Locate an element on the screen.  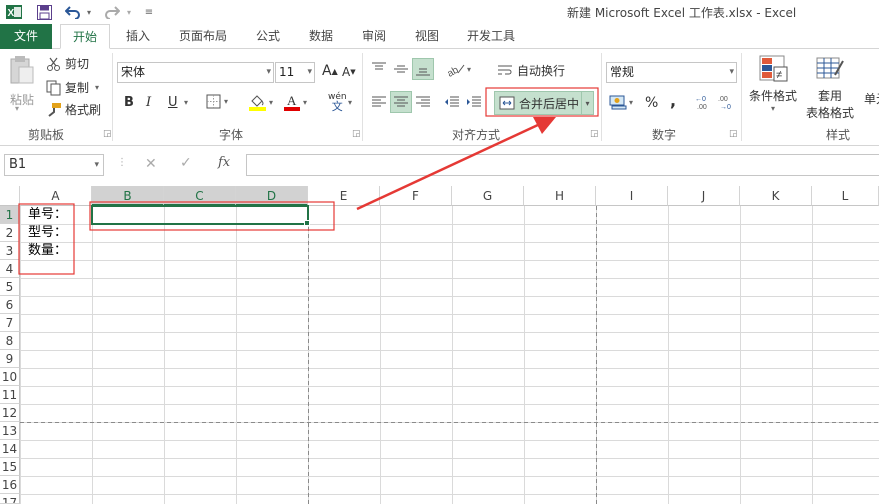
selected-range-b1-d1 is located at coordinates (200, 215).